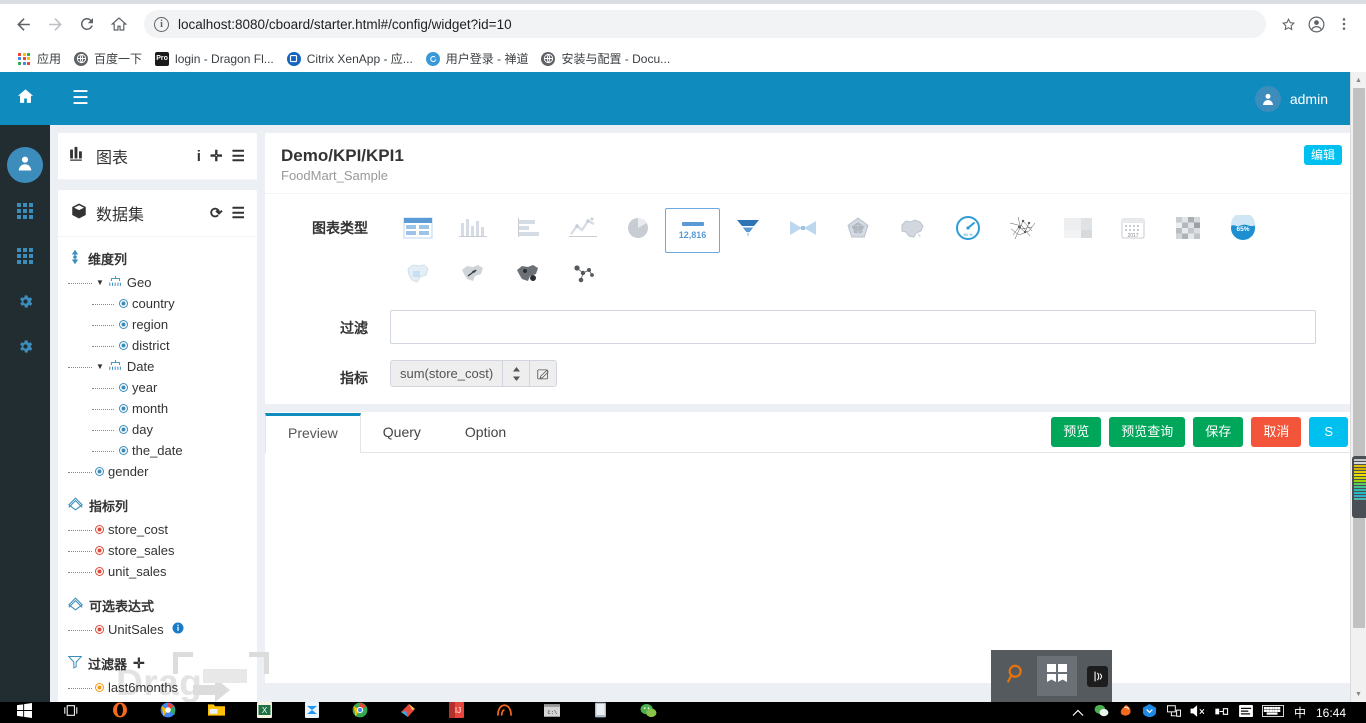 This screenshot has height=723, width=1366. I want to click on refresh-tool: ⟳, so click(216, 213).